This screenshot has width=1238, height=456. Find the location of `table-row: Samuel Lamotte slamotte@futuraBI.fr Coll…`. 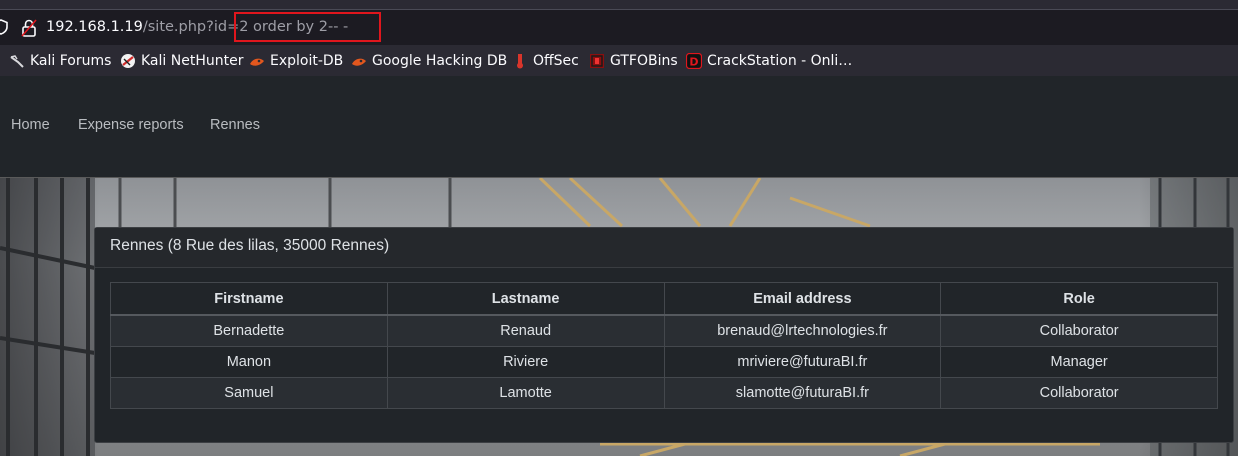

table-row: Samuel Lamotte slamotte@futuraBI.fr Coll… is located at coordinates (664, 393).